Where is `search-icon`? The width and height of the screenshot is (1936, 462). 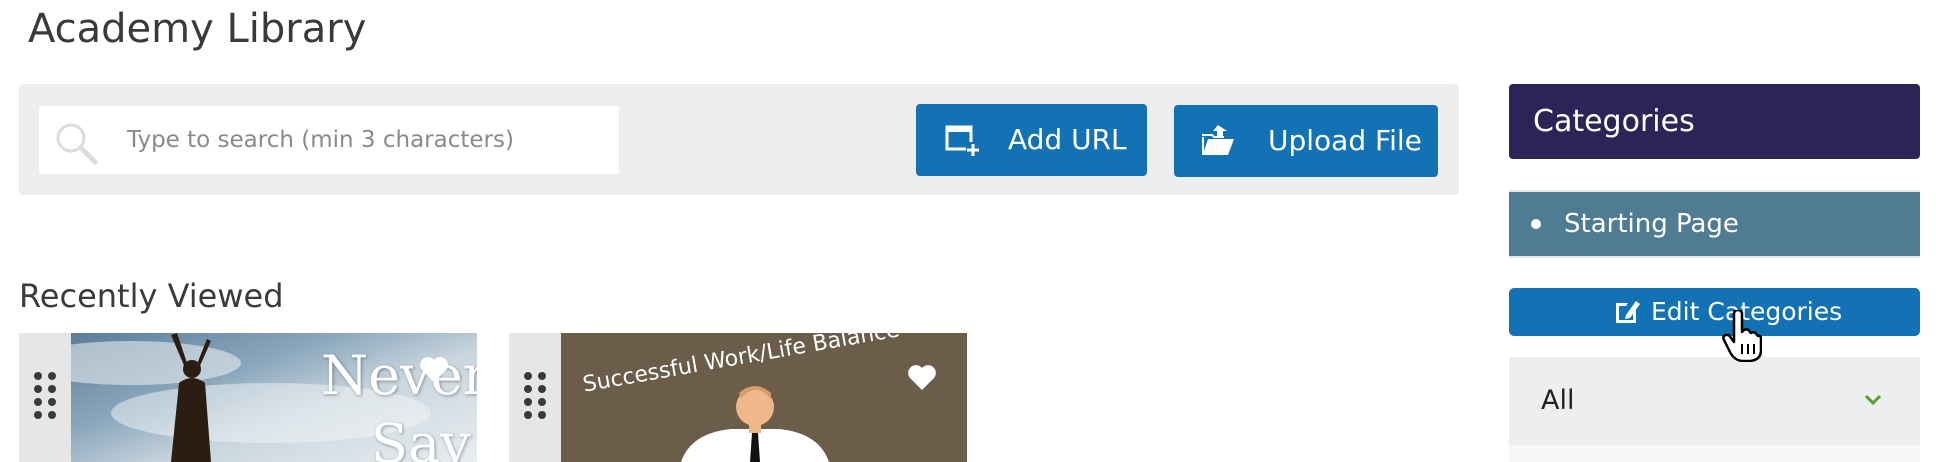 search-icon is located at coordinates (77, 144).